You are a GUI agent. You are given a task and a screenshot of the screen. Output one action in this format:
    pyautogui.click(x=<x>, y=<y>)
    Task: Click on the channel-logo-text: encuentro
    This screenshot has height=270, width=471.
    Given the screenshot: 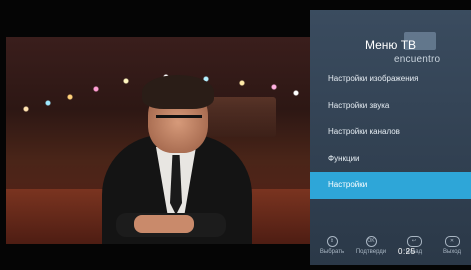 What is the action you would take?
    pyautogui.click(x=417, y=59)
    